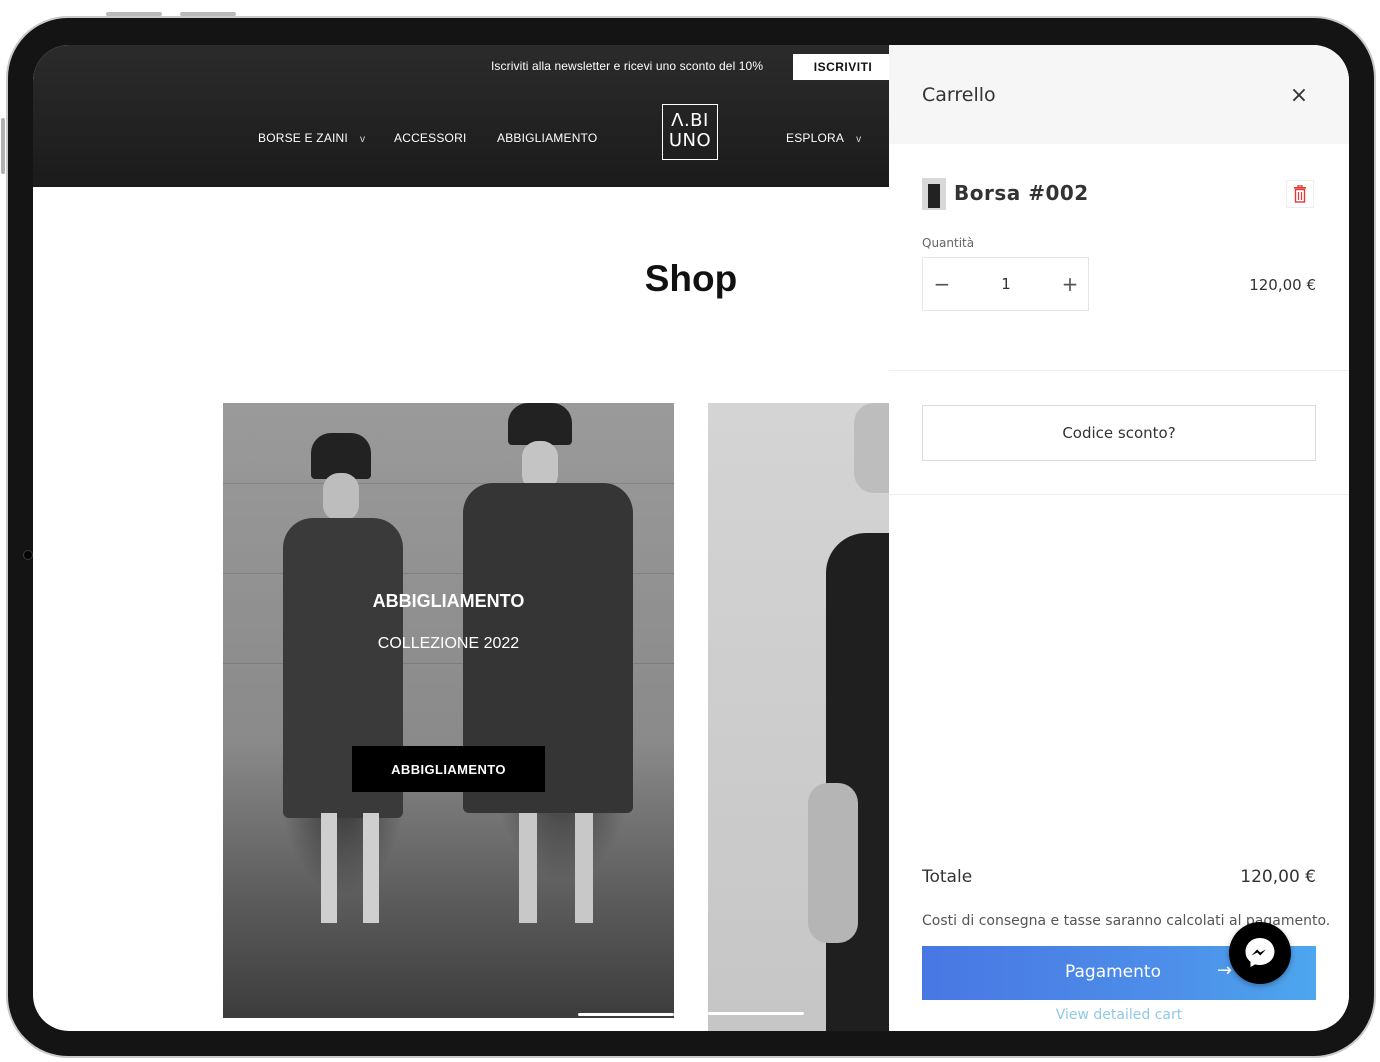 This screenshot has height=1062, width=1380. I want to click on dress-shape, so click(857, 782).